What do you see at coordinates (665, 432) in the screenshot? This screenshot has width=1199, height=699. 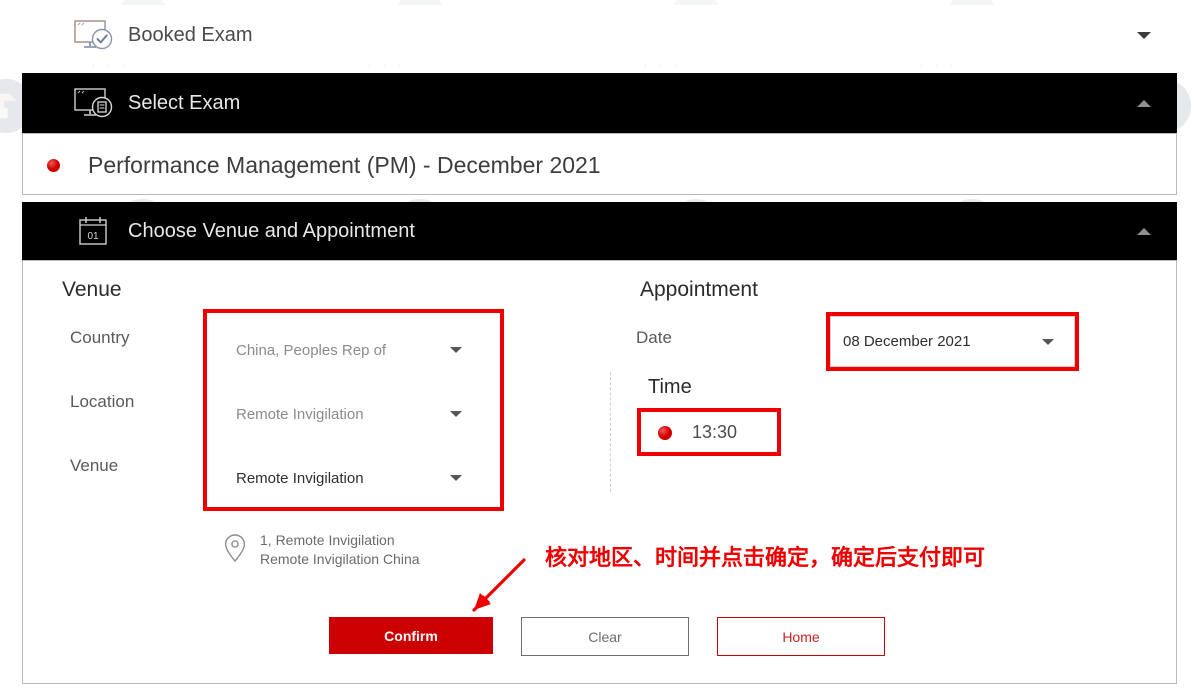 I see `time-radio-selected` at bounding box center [665, 432].